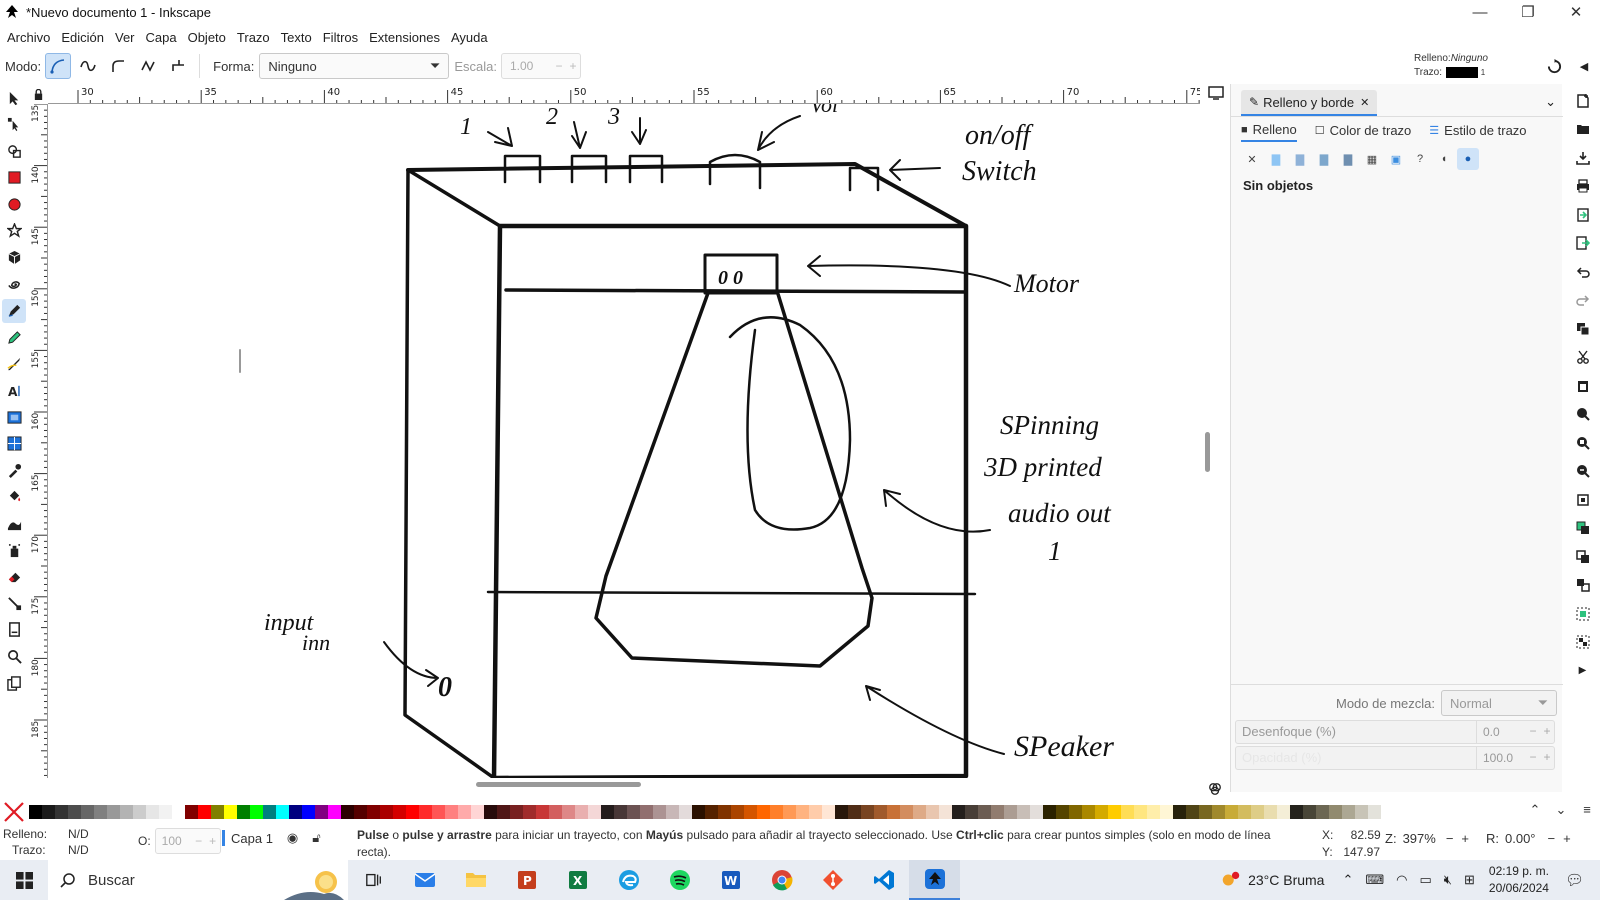  What do you see at coordinates (14, 310) in the screenshot?
I see `pen-tool` at bounding box center [14, 310].